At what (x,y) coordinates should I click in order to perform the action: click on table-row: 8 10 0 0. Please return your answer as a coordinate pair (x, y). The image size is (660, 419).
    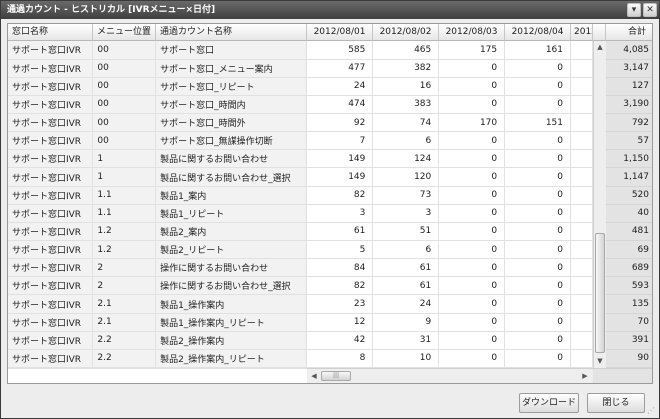
    Looking at the image, I should click on (450, 358).